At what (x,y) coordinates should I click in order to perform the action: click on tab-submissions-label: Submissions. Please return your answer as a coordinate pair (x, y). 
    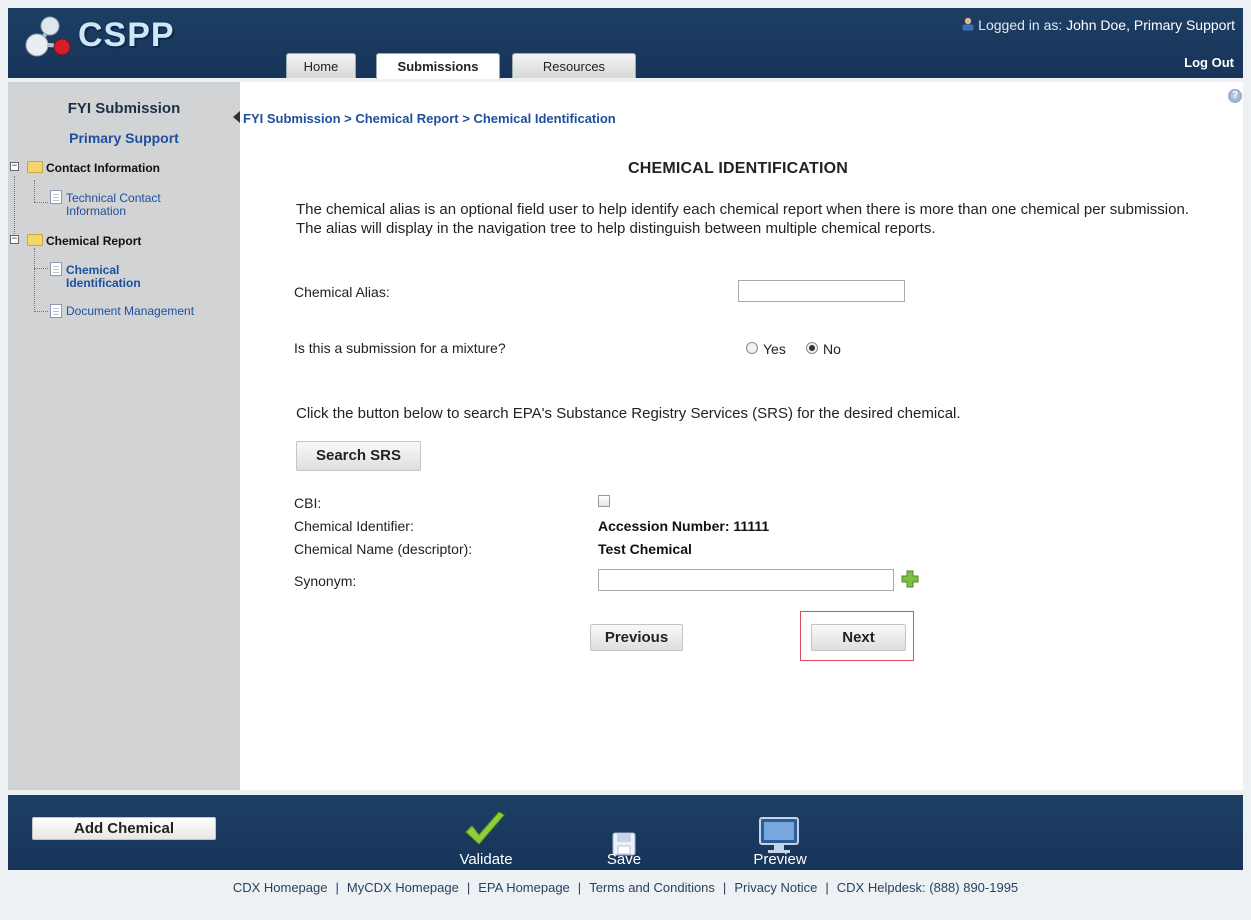
    Looking at the image, I should click on (438, 66).